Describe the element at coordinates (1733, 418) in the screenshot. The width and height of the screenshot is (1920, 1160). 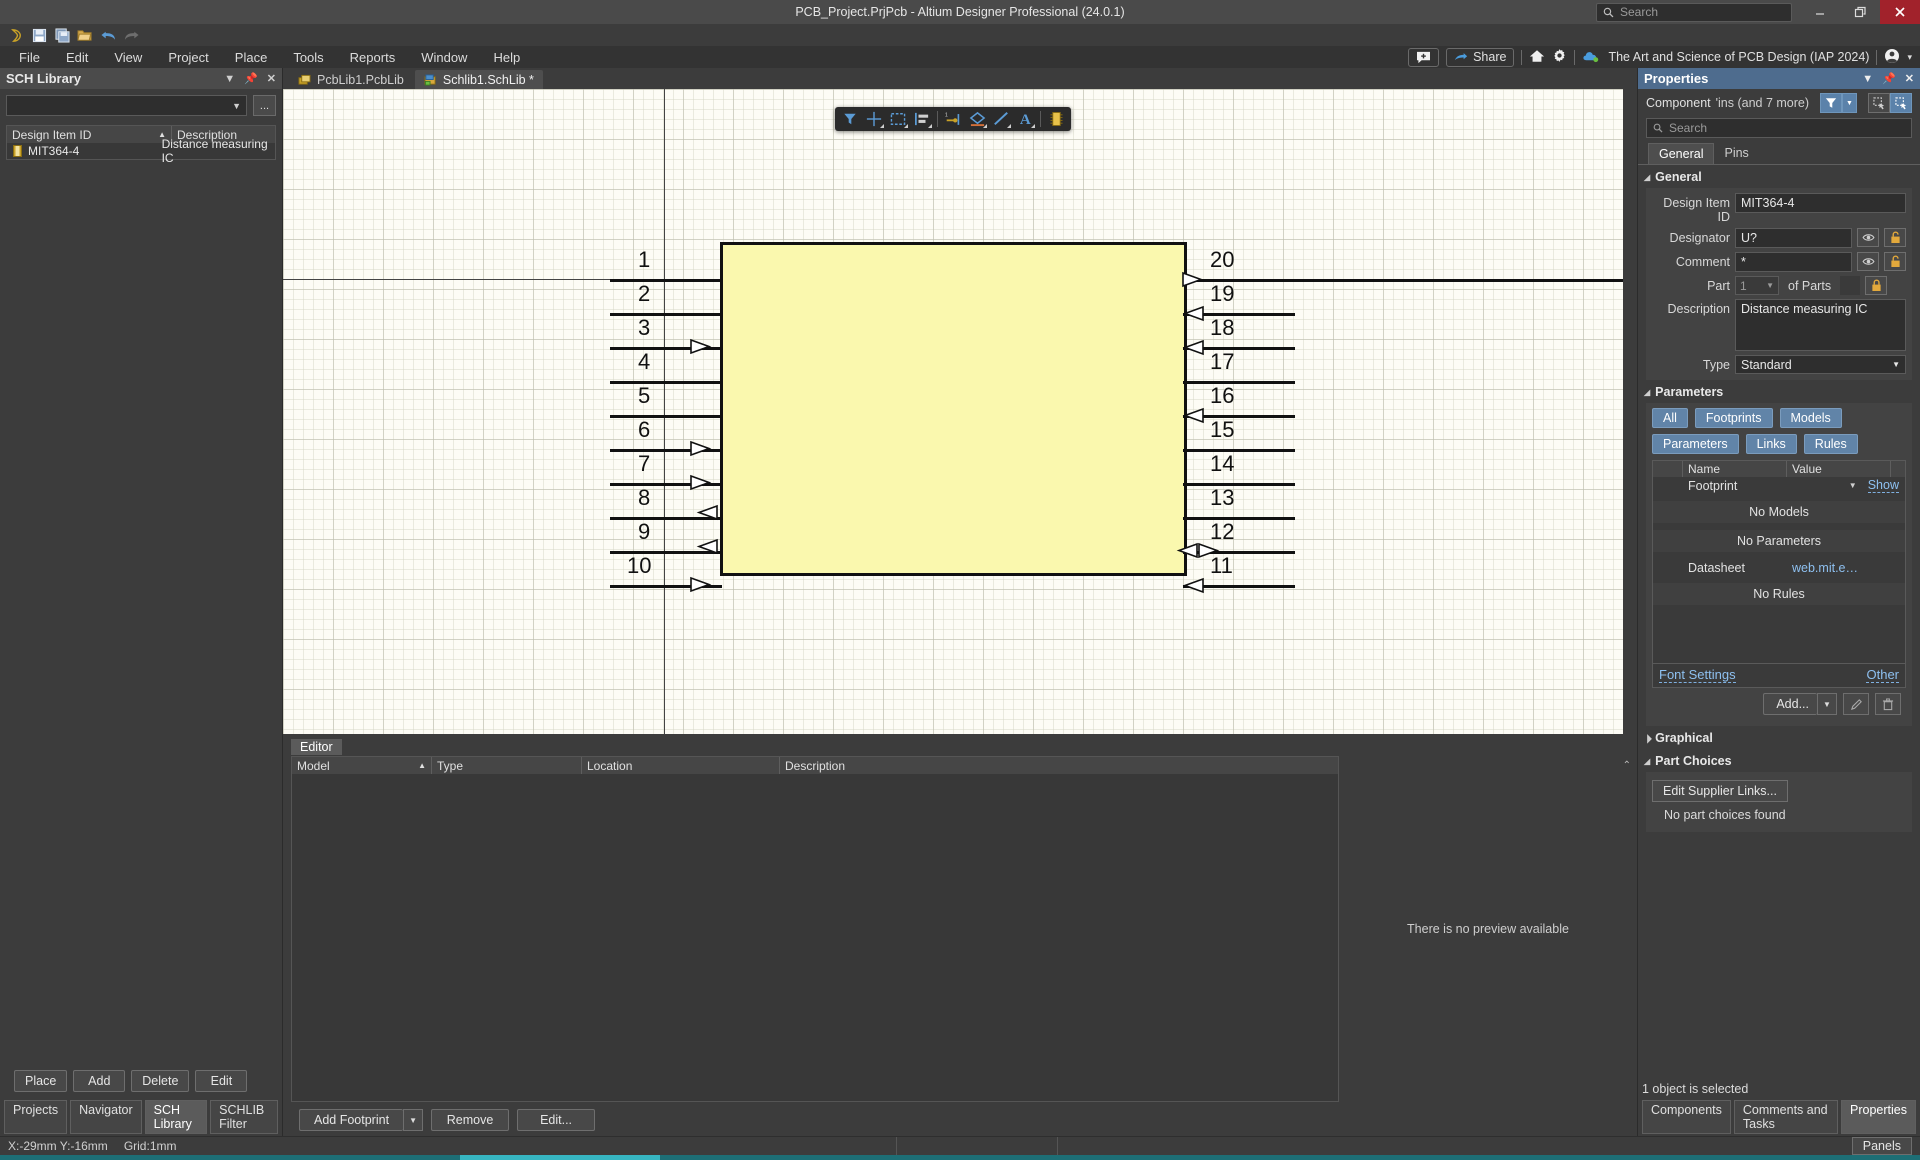
I see `chip-footprints: Footprints` at that location.